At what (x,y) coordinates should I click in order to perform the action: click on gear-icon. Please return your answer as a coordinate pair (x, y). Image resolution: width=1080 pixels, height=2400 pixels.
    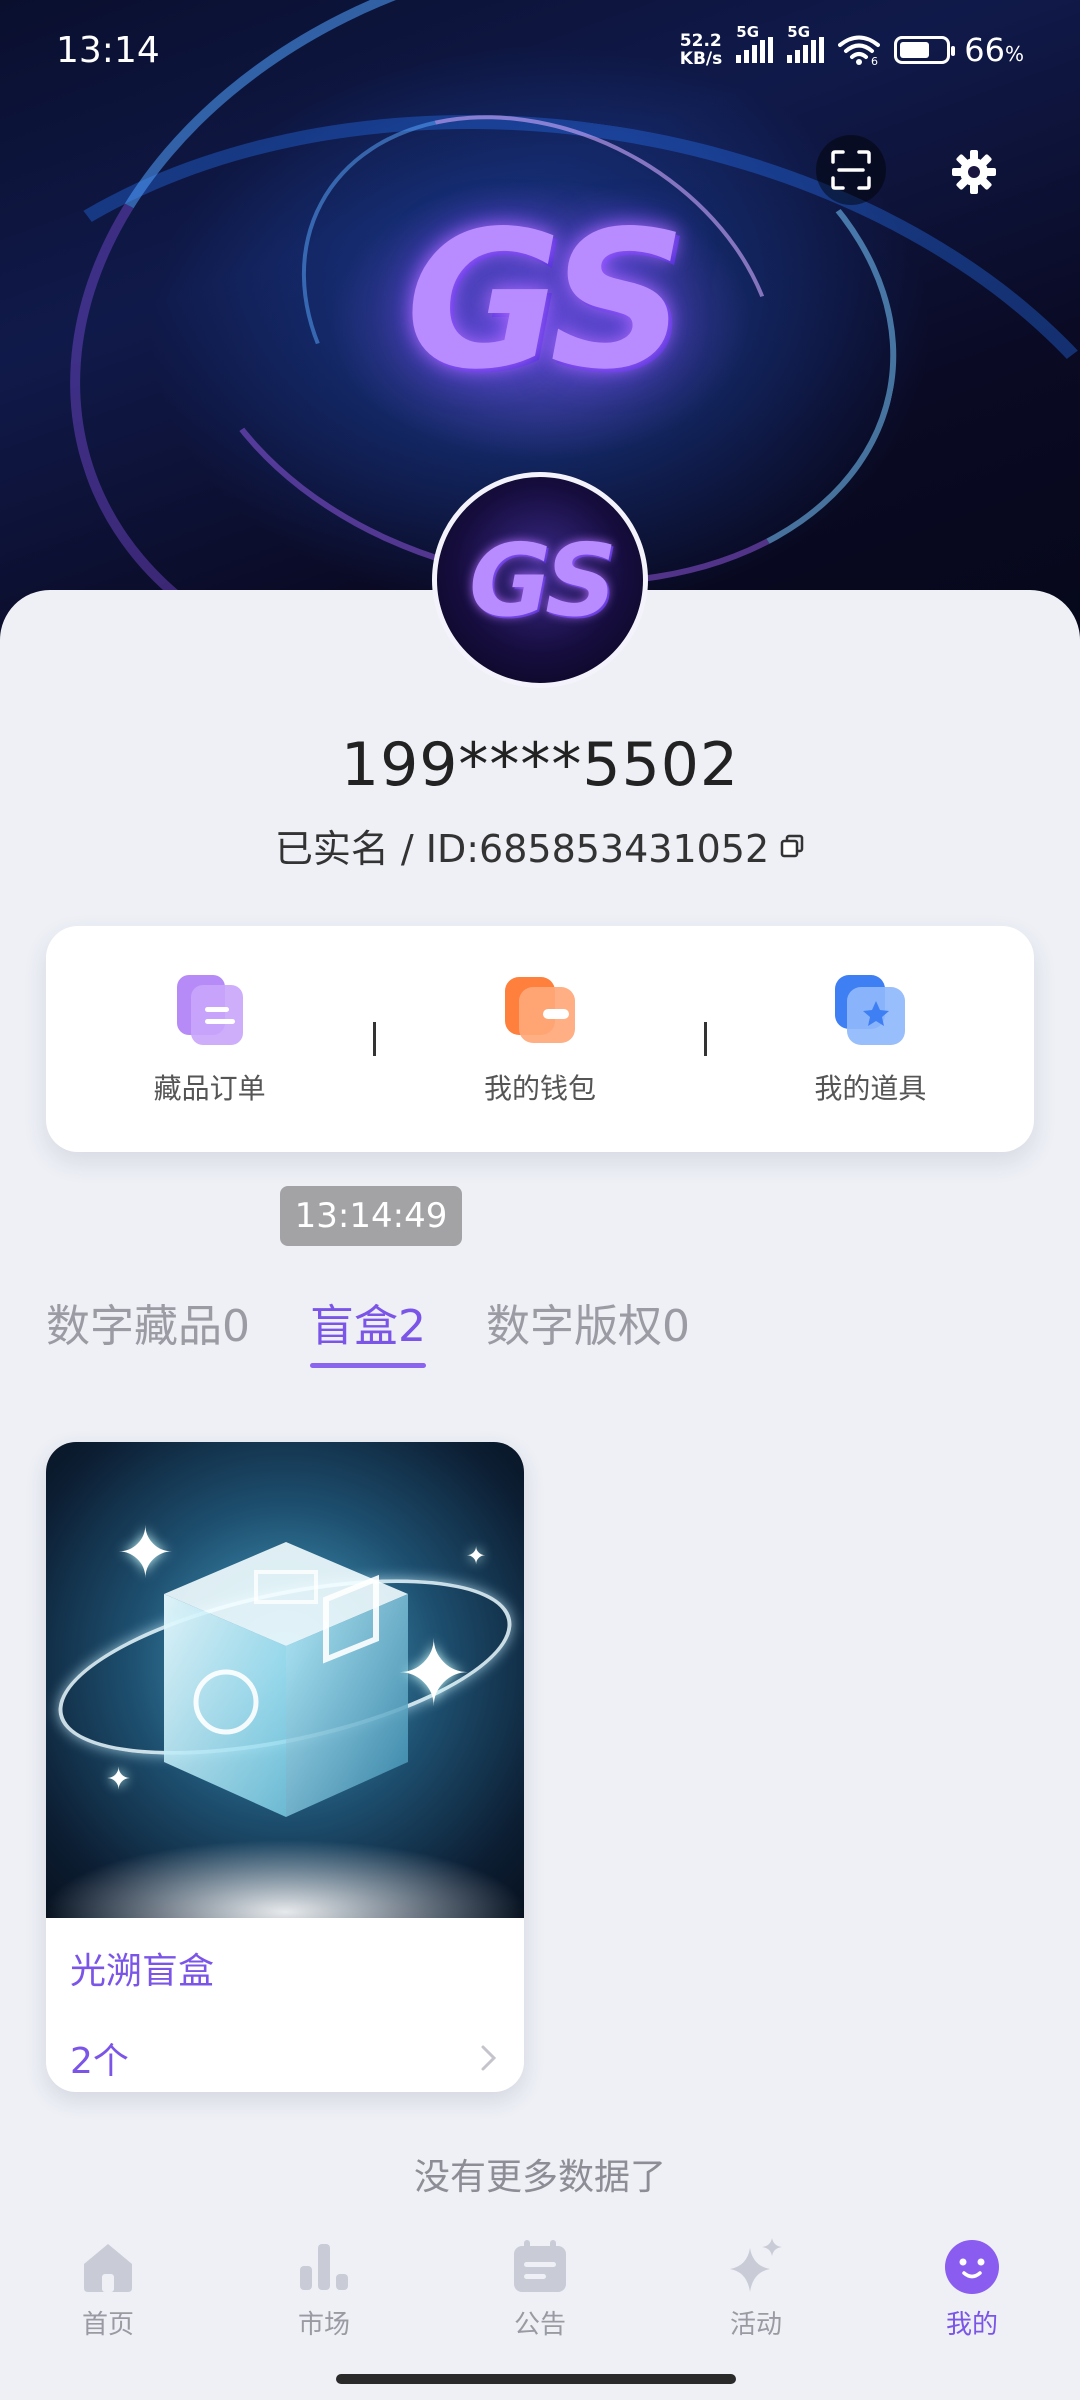
    Looking at the image, I should click on (974, 172).